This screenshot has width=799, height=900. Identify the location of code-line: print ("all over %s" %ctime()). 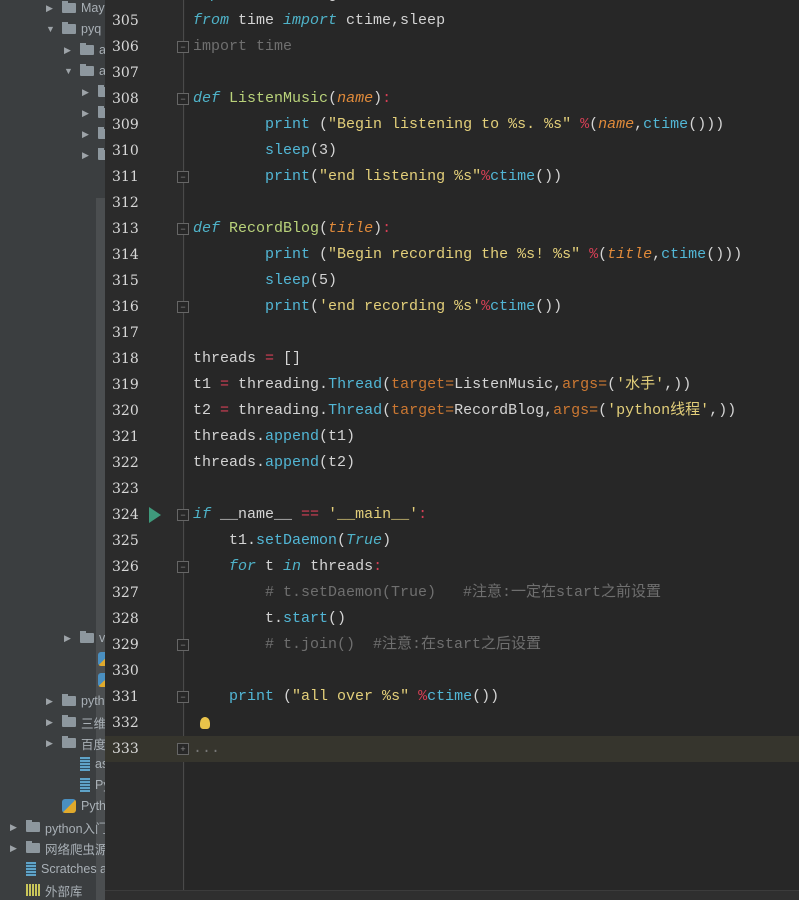
(346, 697).